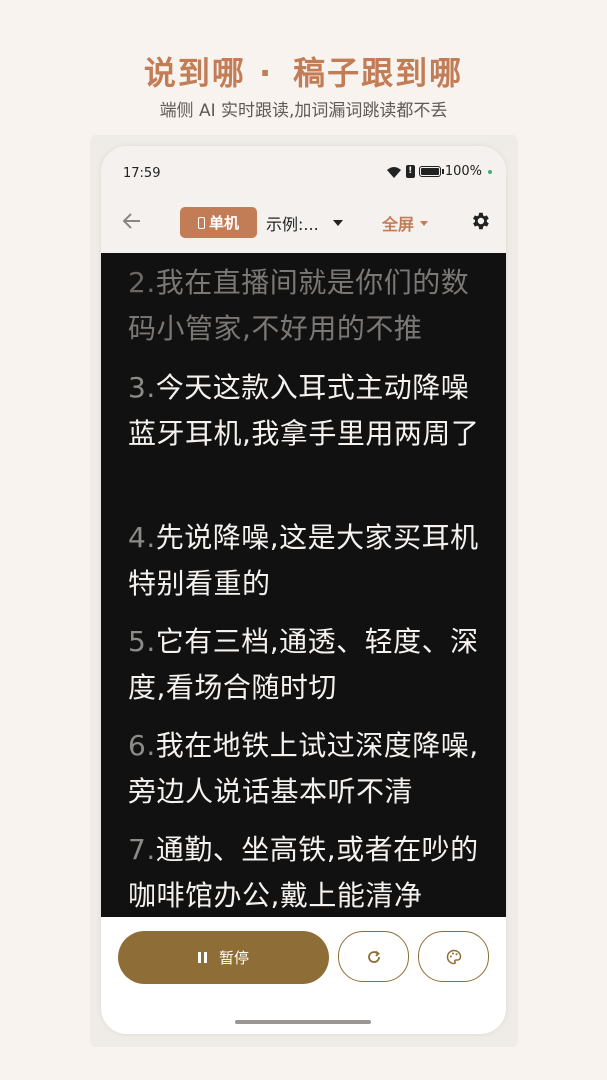  Describe the element at coordinates (431, 171) in the screenshot. I see `battery-icon` at that location.